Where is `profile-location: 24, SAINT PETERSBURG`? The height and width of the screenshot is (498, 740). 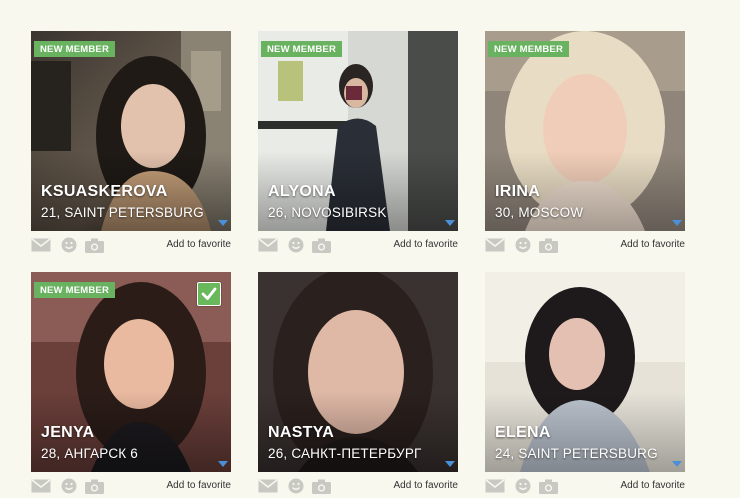
profile-location: 24, SAINT PETERSBURG is located at coordinates (576, 453).